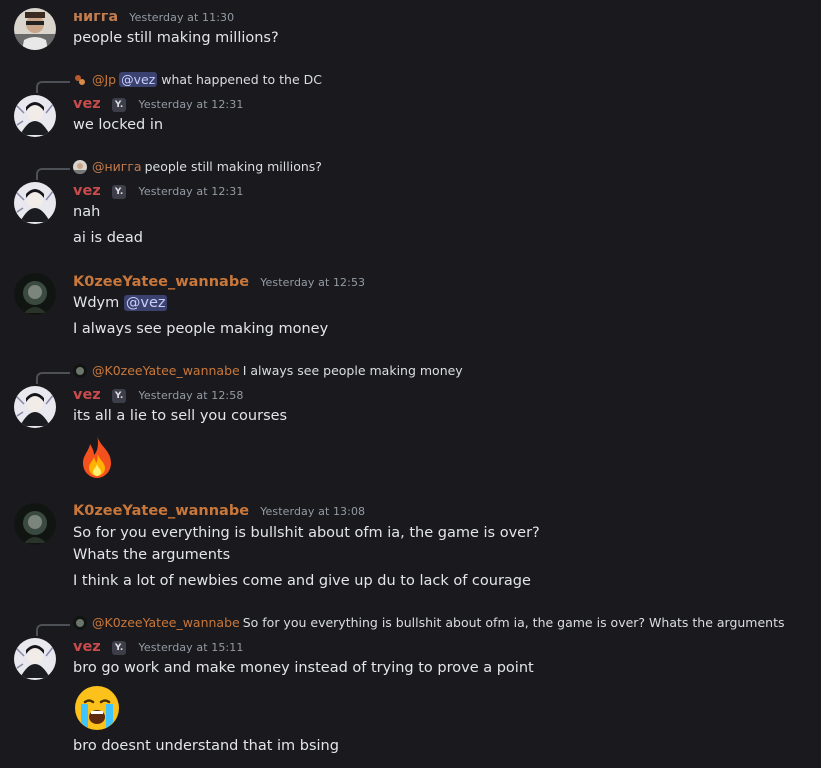 The width and height of the screenshot is (821, 768). What do you see at coordinates (312, 282) in the screenshot?
I see `timestamp: Yesterday at 12:53` at bounding box center [312, 282].